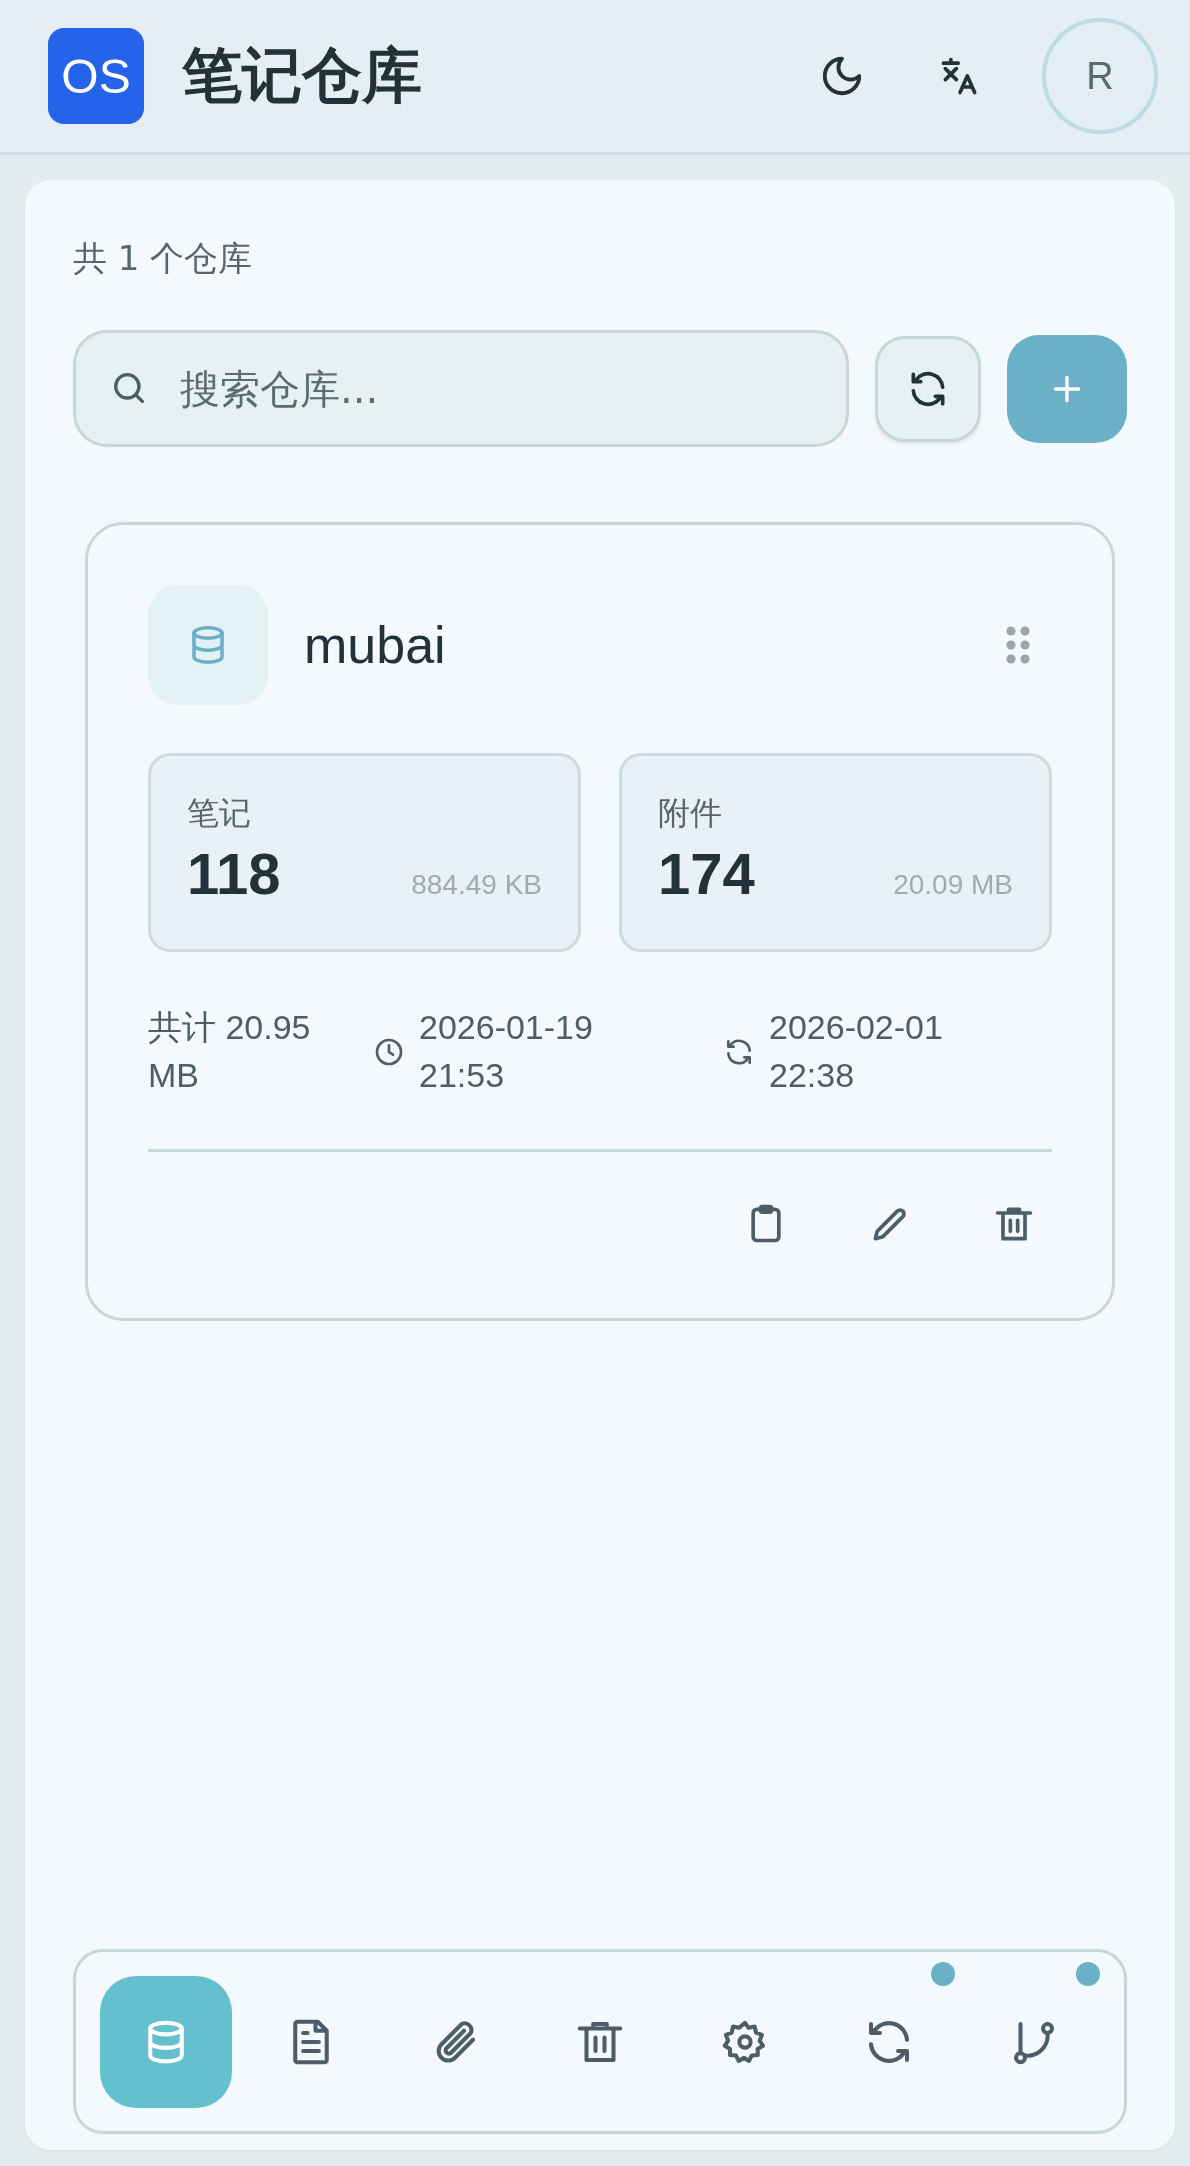  What do you see at coordinates (1018, 645) in the screenshot?
I see `drag-handle-icon` at bounding box center [1018, 645].